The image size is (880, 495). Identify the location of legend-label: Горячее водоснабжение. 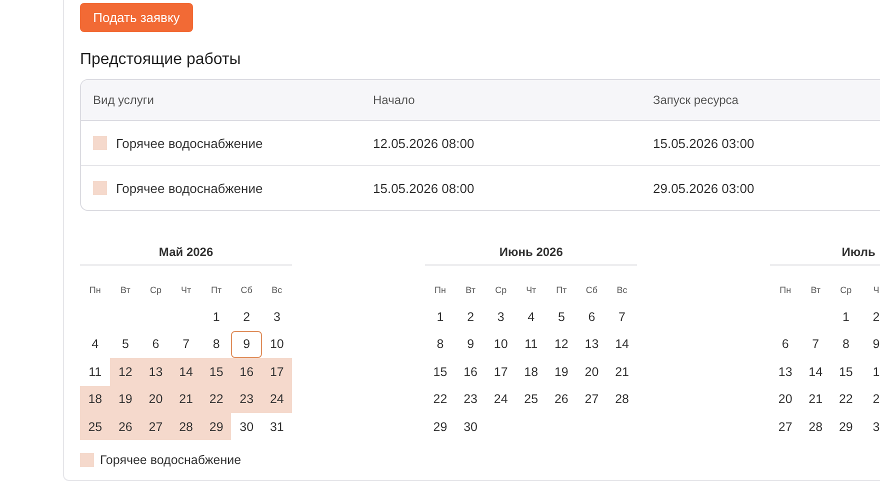
(171, 460).